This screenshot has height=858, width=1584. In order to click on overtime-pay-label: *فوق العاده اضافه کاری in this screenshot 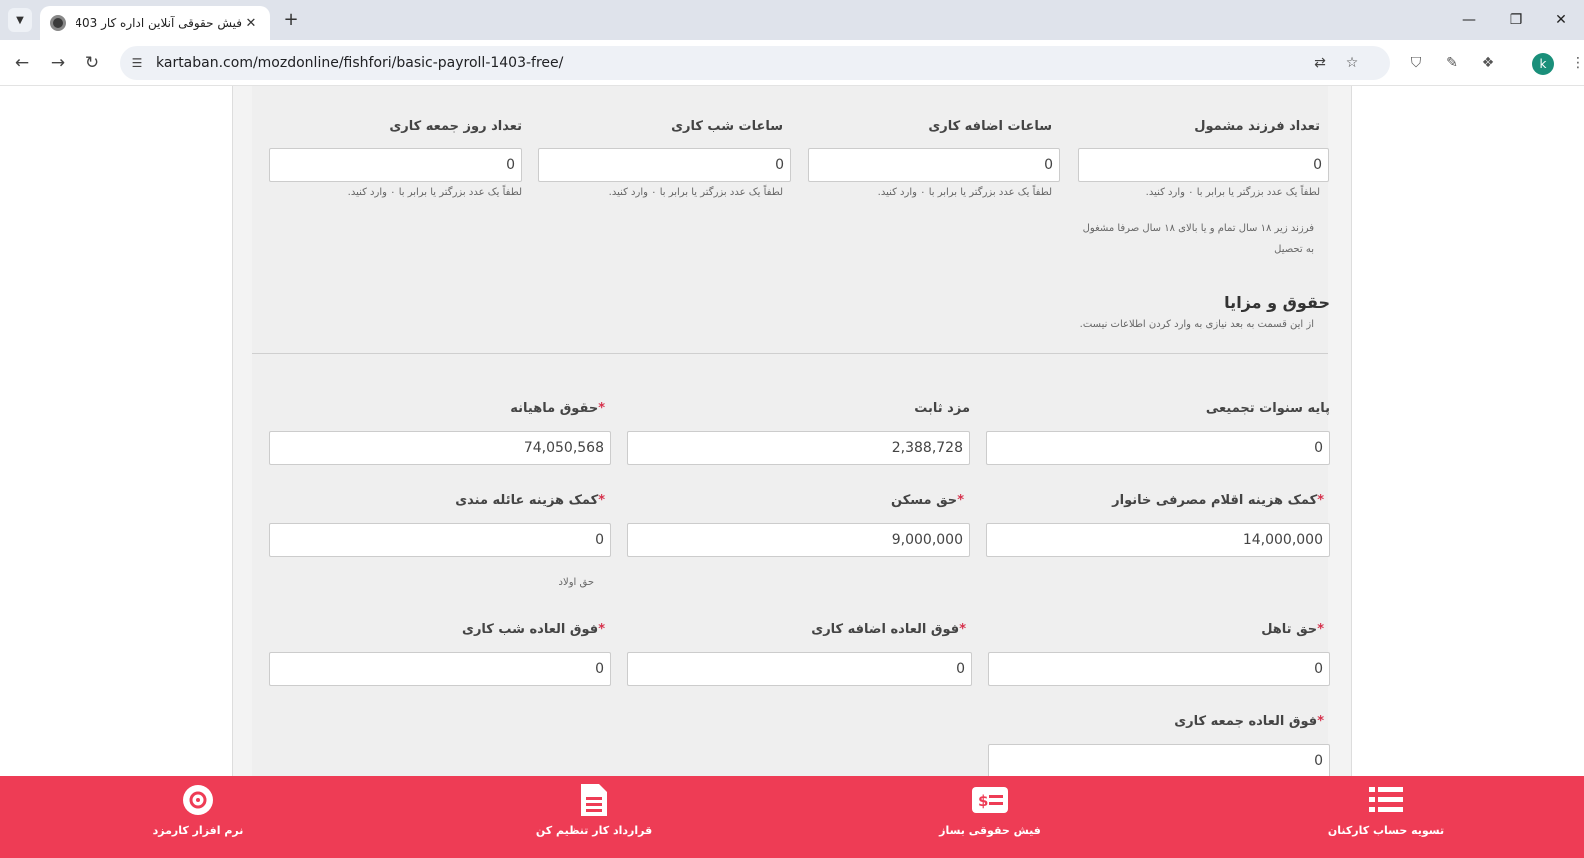, I will do `click(891, 629)`.